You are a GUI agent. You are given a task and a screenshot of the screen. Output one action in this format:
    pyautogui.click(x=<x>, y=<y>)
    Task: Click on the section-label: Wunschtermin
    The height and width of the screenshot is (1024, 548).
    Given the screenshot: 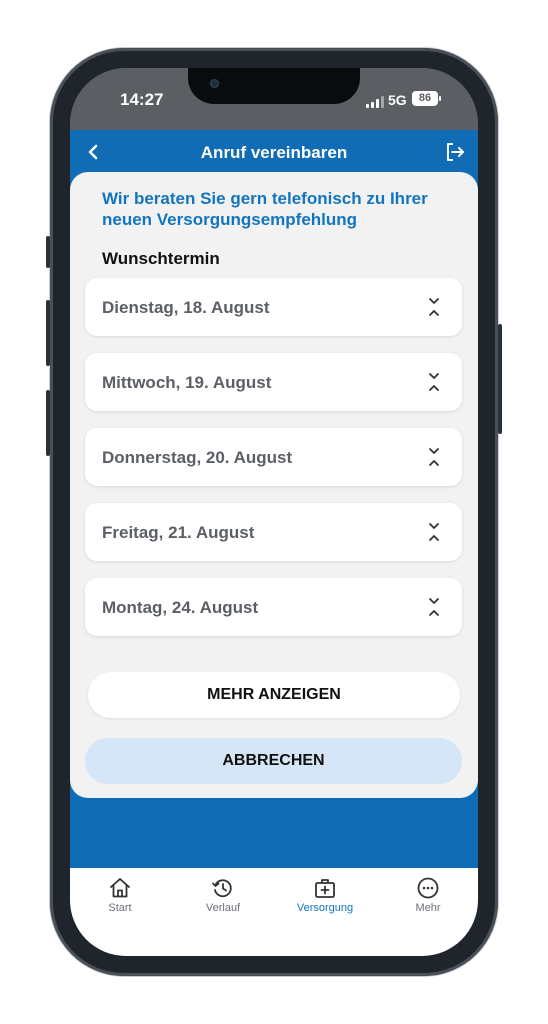 What is the action you would take?
    pyautogui.click(x=161, y=258)
    